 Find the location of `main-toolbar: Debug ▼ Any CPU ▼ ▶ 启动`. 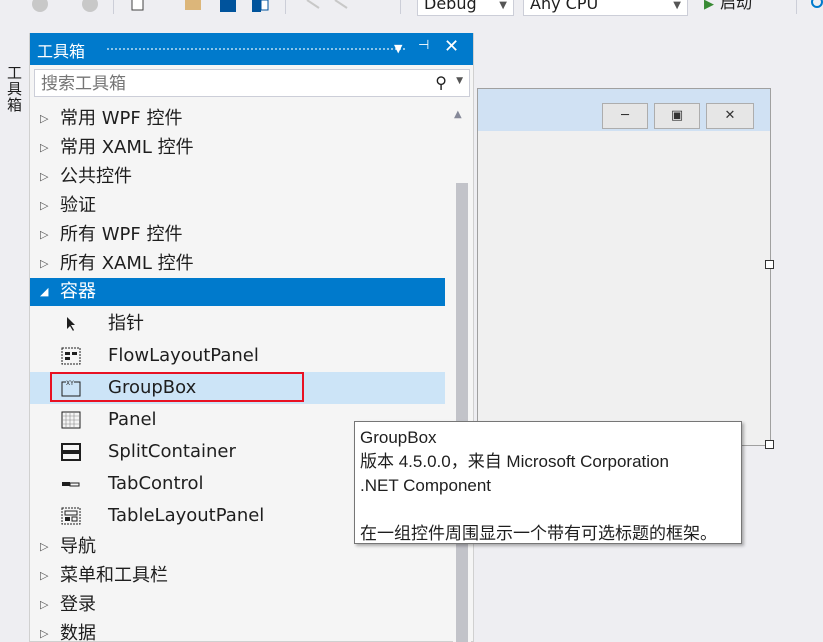

main-toolbar: Debug ▼ Any CPU ▼ ▶ 启动 is located at coordinates (411, 15).